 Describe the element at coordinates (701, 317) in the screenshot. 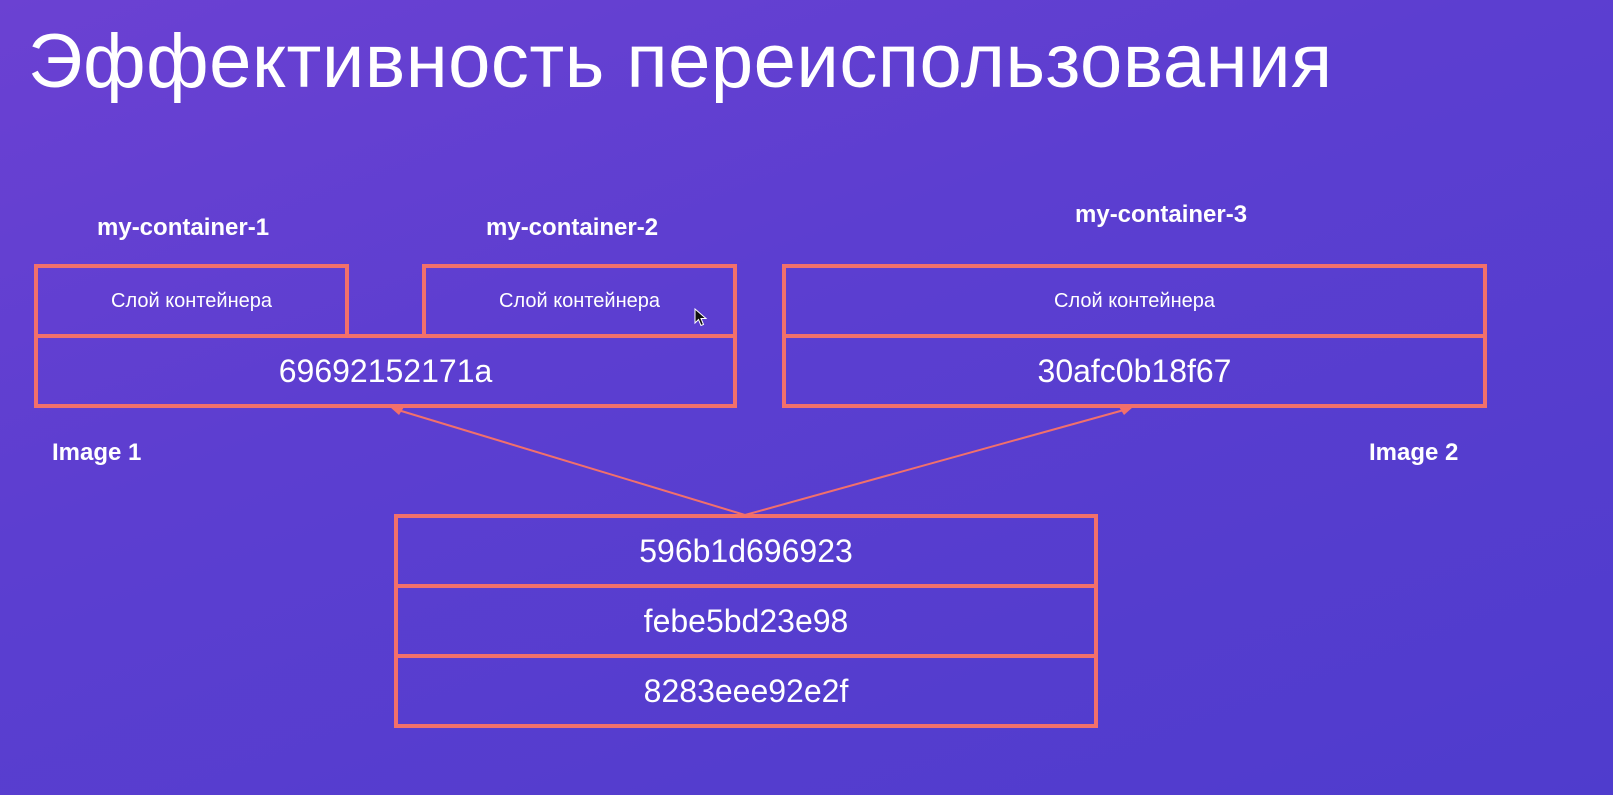

I see `mouse-cursor-icon` at that location.